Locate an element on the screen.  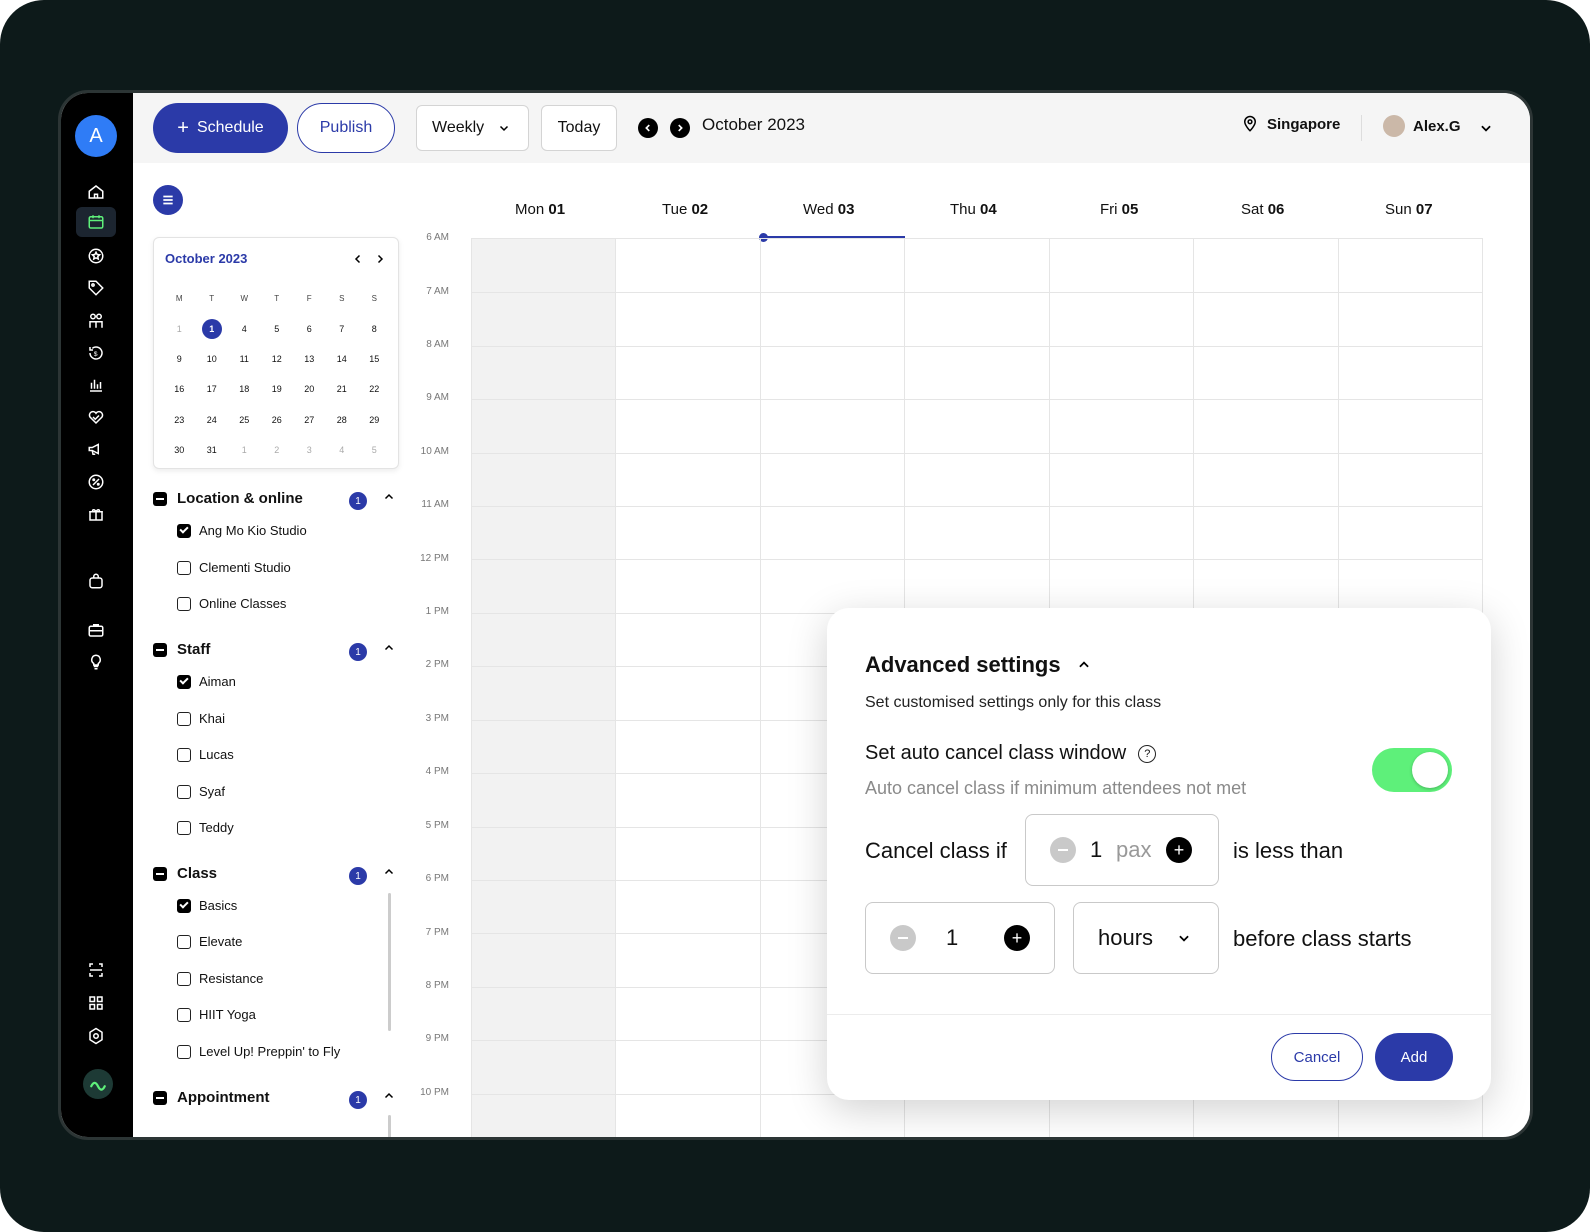
filter-option: Khai is located at coordinates (201, 718).